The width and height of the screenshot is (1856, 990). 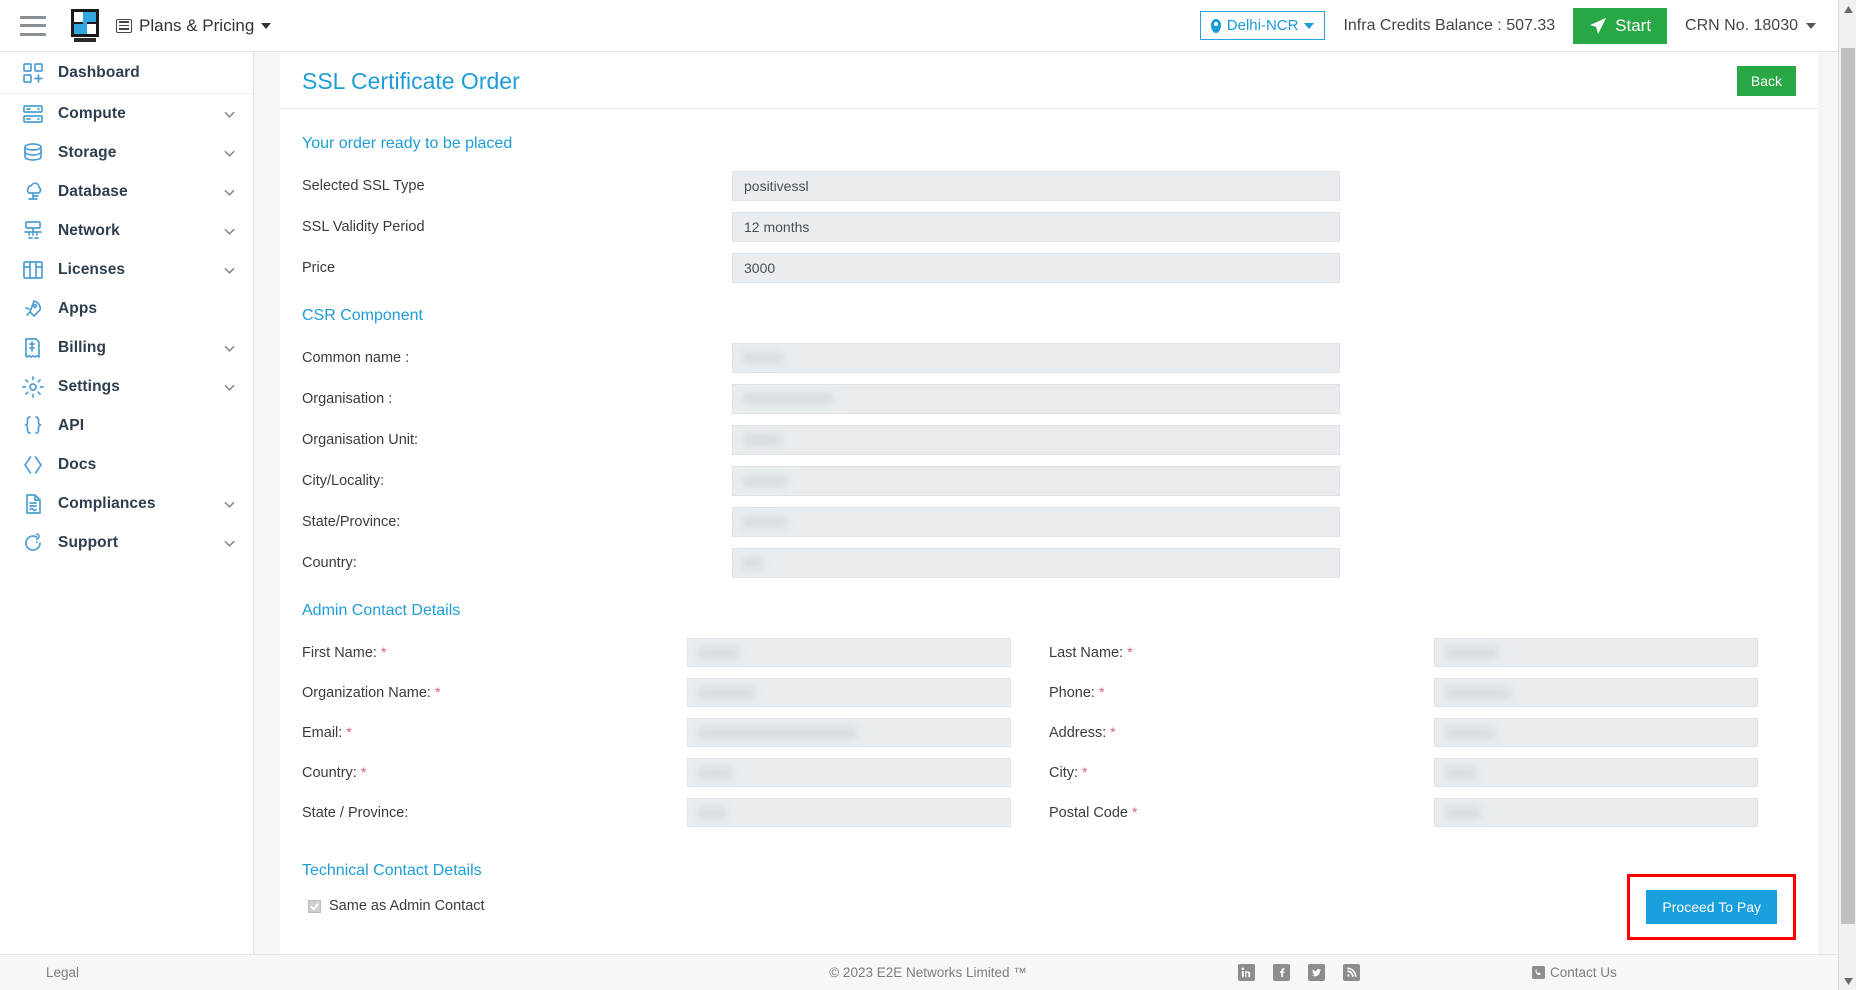 What do you see at coordinates (355, 812) in the screenshot?
I see `field-label-text: State / Province:` at bounding box center [355, 812].